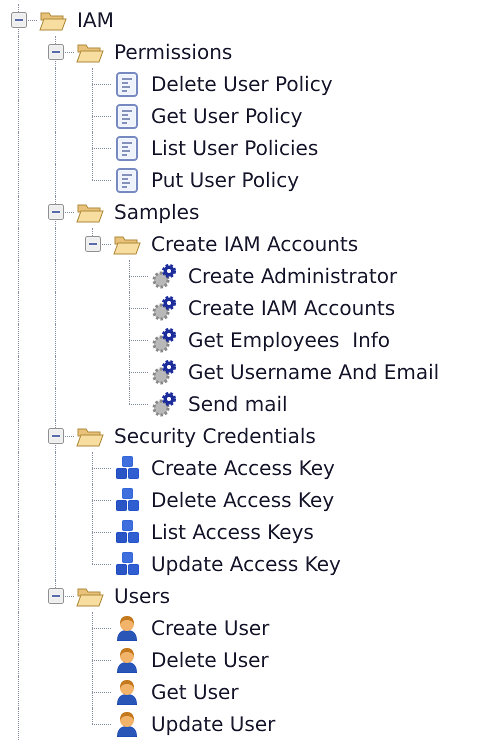 The height and width of the screenshot is (740, 484). What do you see at coordinates (95, 20) in the screenshot?
I see `tree-item-label: IAM` at bounding box center [95, 20].